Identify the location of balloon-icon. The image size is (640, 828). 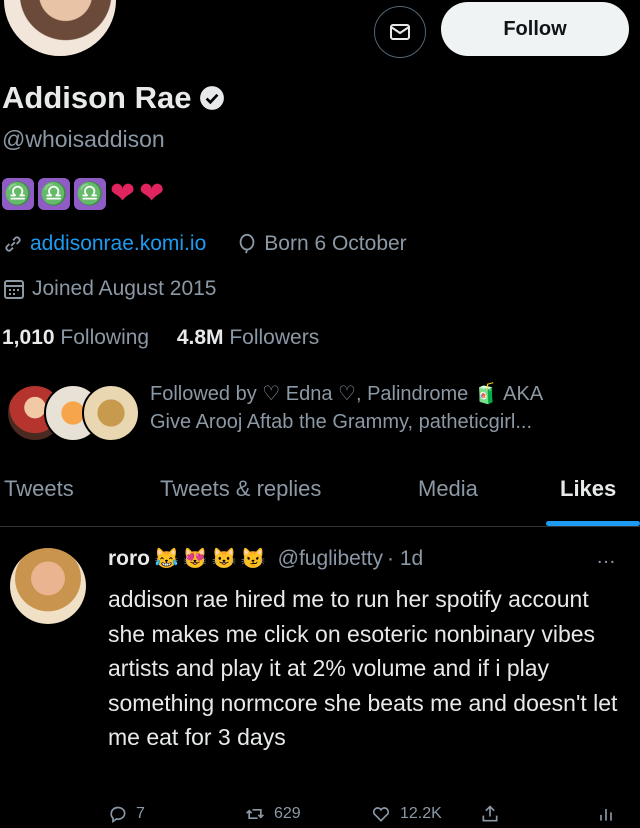
(247, 243).